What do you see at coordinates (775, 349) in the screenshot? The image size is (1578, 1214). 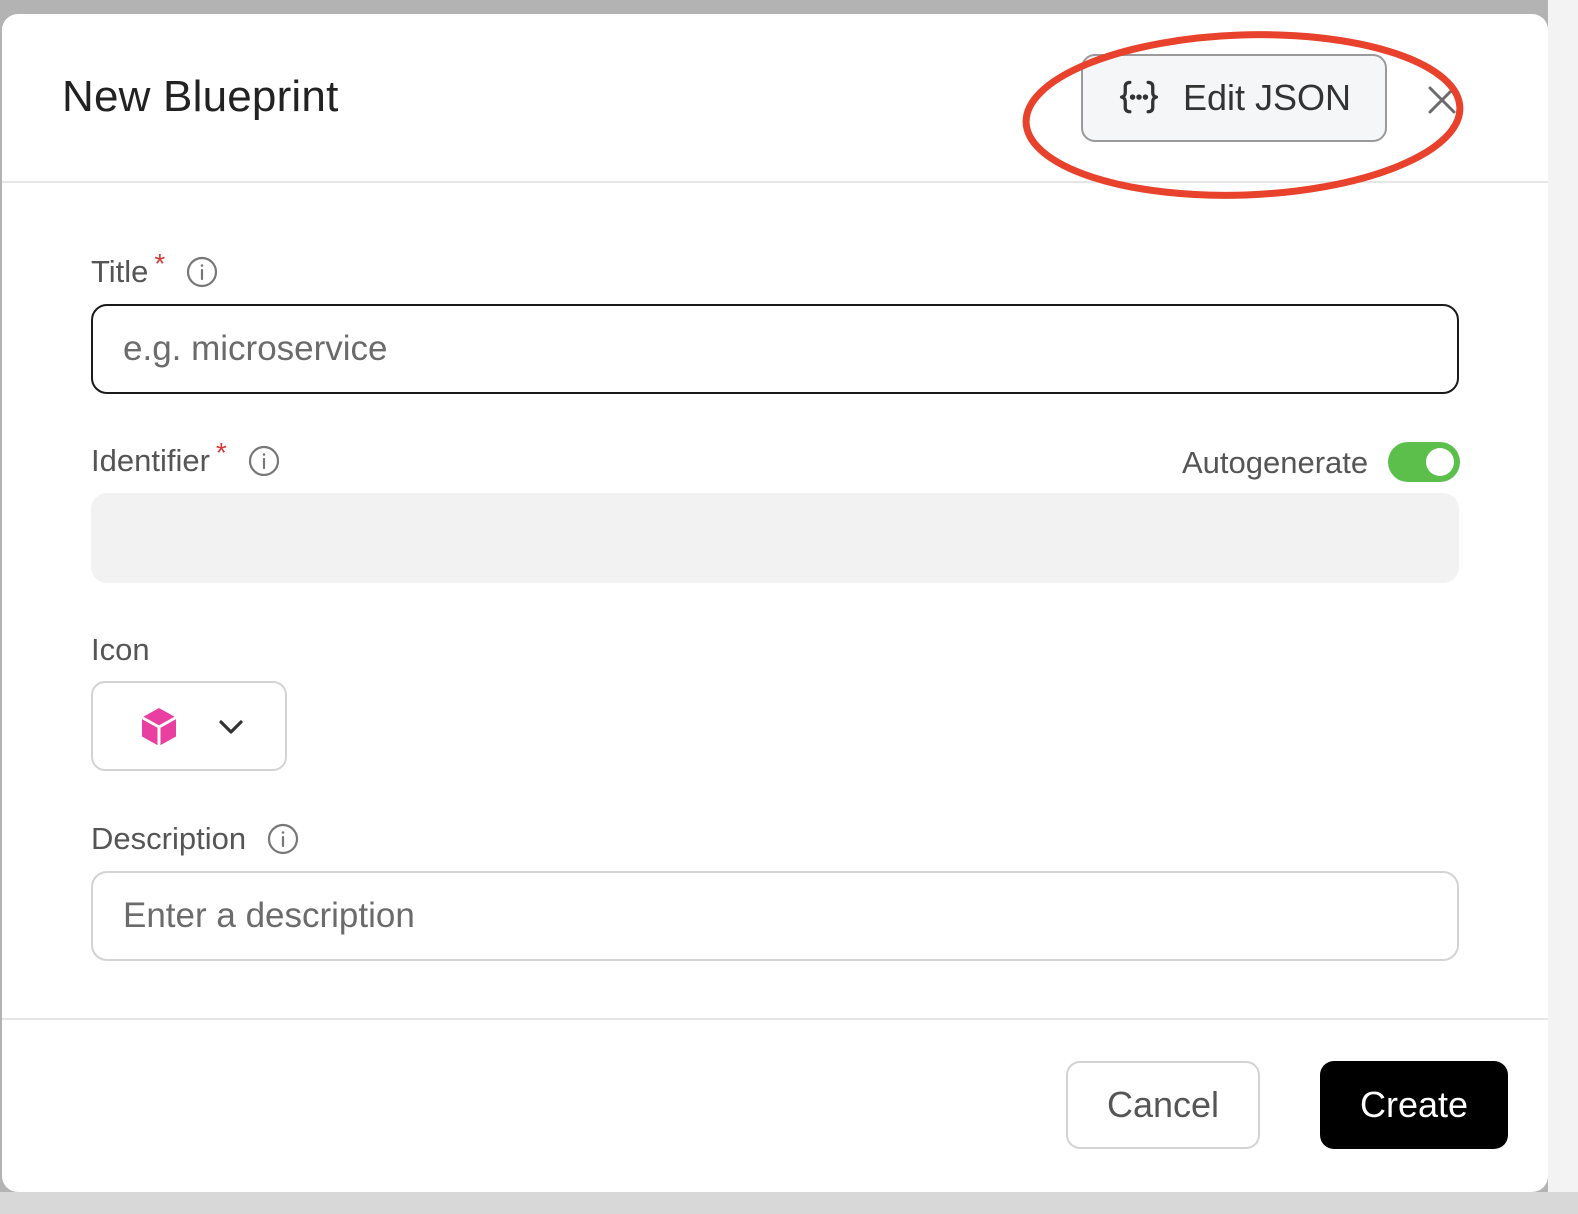 I see `title-input` at bounding box center [775, 349].